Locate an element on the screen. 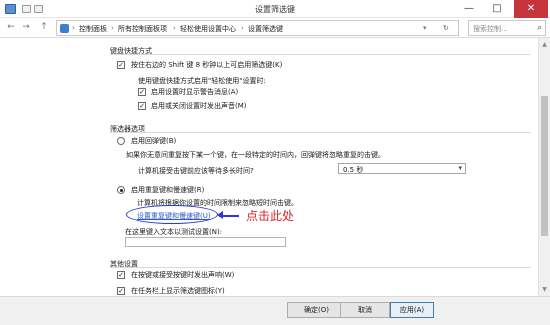  breadcrumb-control-panel: 控制面板 is located at coordinates (93, 29).